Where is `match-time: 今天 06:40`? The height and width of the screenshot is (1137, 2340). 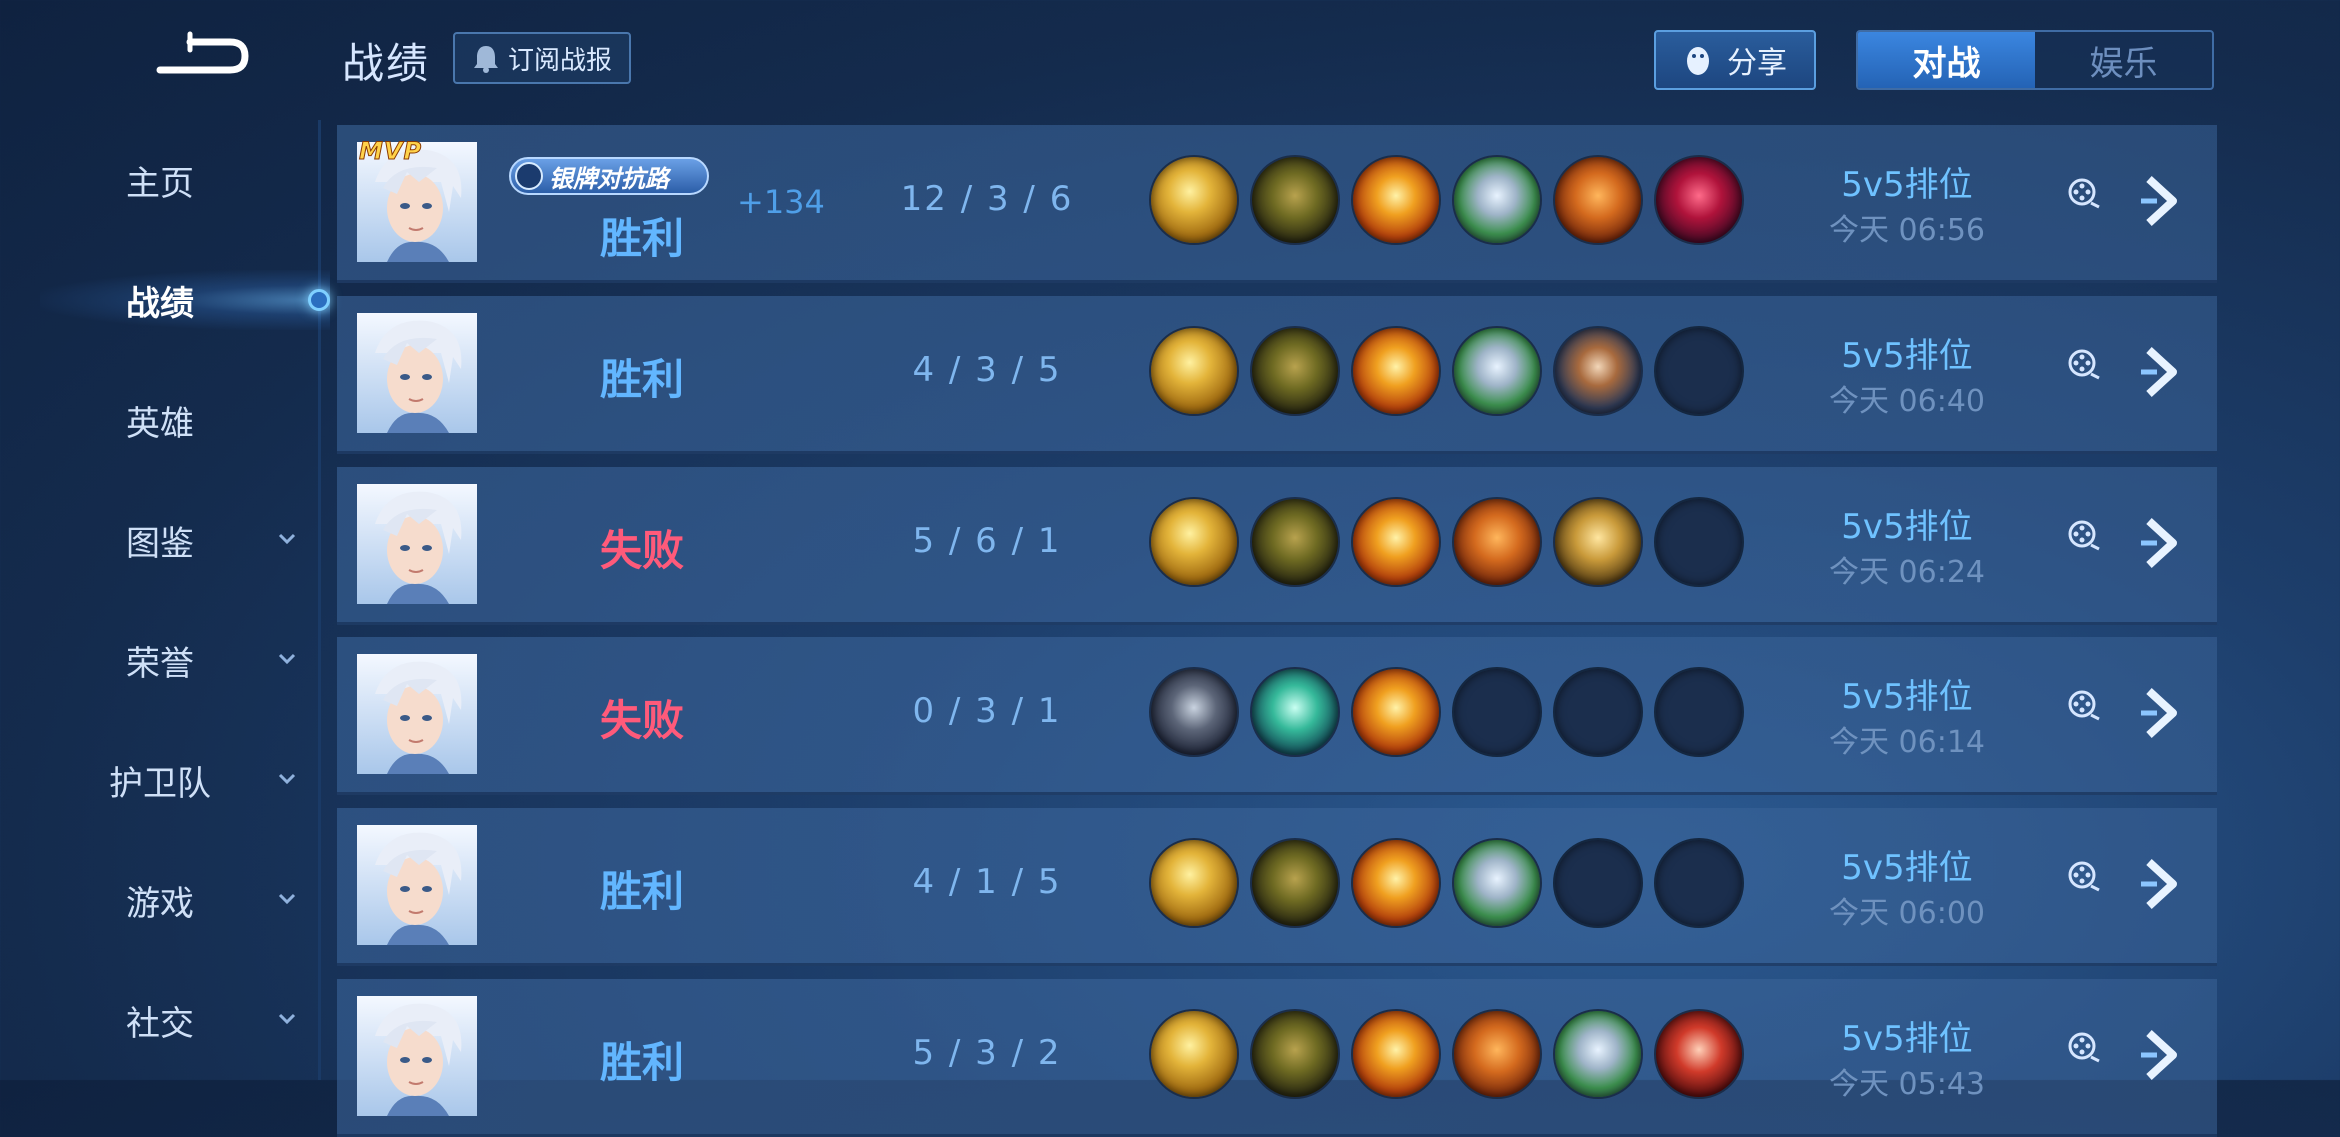
match-time: 今天 06:40 is located at coordinates (1907, 401).